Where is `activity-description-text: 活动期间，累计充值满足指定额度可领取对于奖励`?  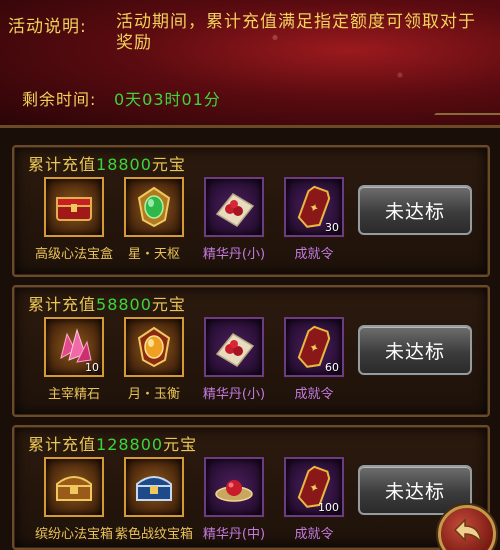 activity-description-text: 活动期间，累计充值满足指定额度可领取对于奖励 is located at coordinates (296, 32).